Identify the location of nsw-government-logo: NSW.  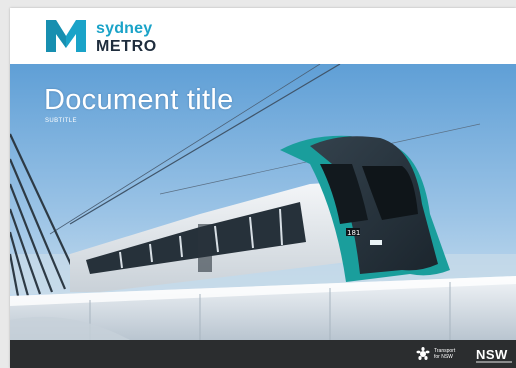
(492, 354).